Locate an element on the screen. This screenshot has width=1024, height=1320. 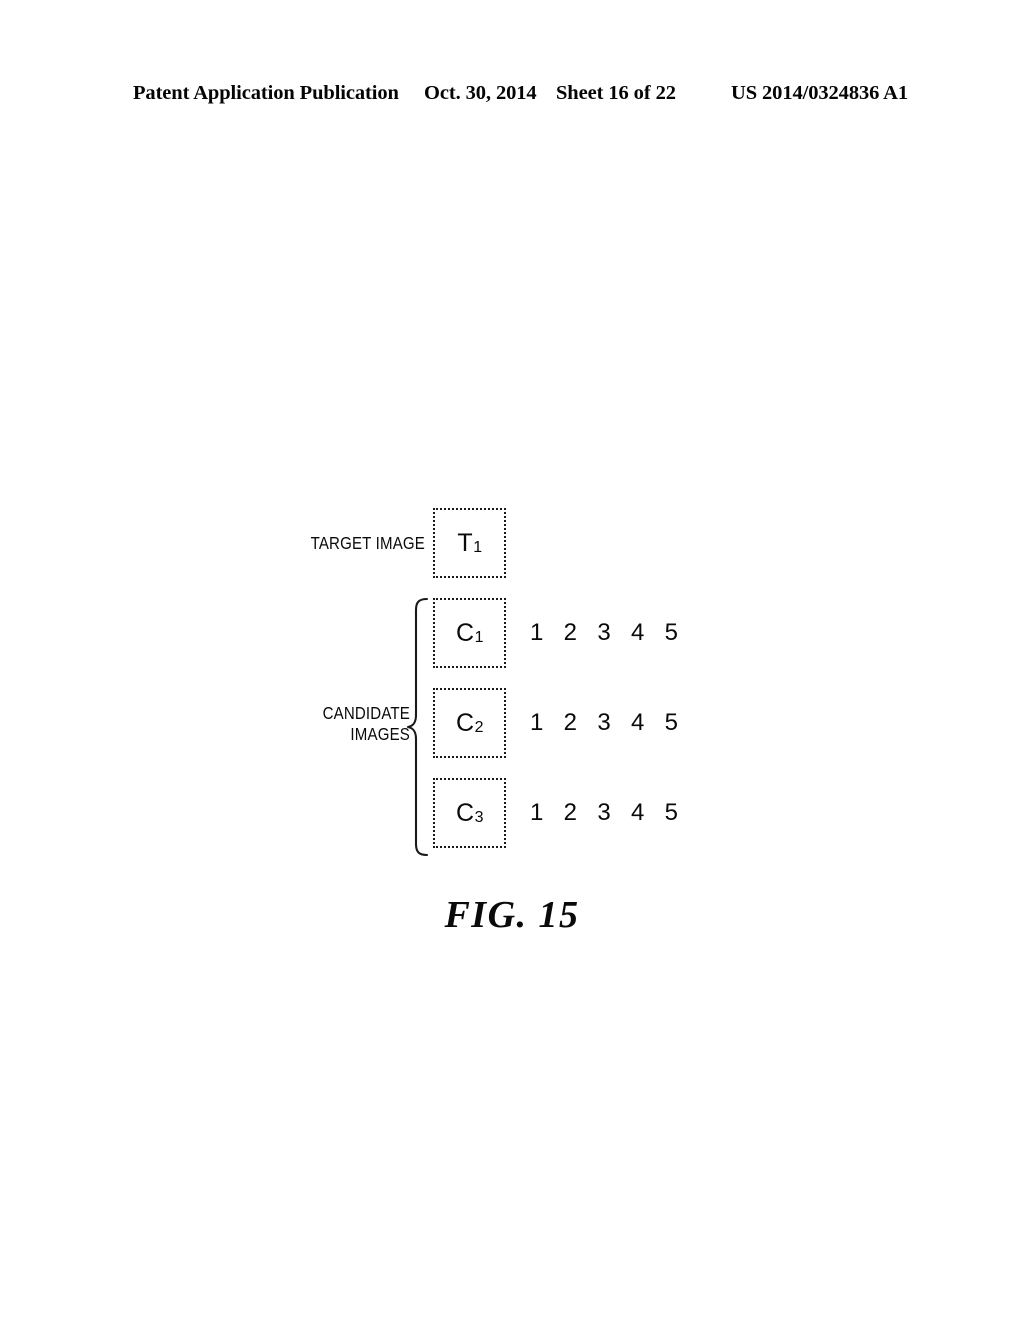
candidate-image-box-2: C2 is located at coordinates (469, 723).